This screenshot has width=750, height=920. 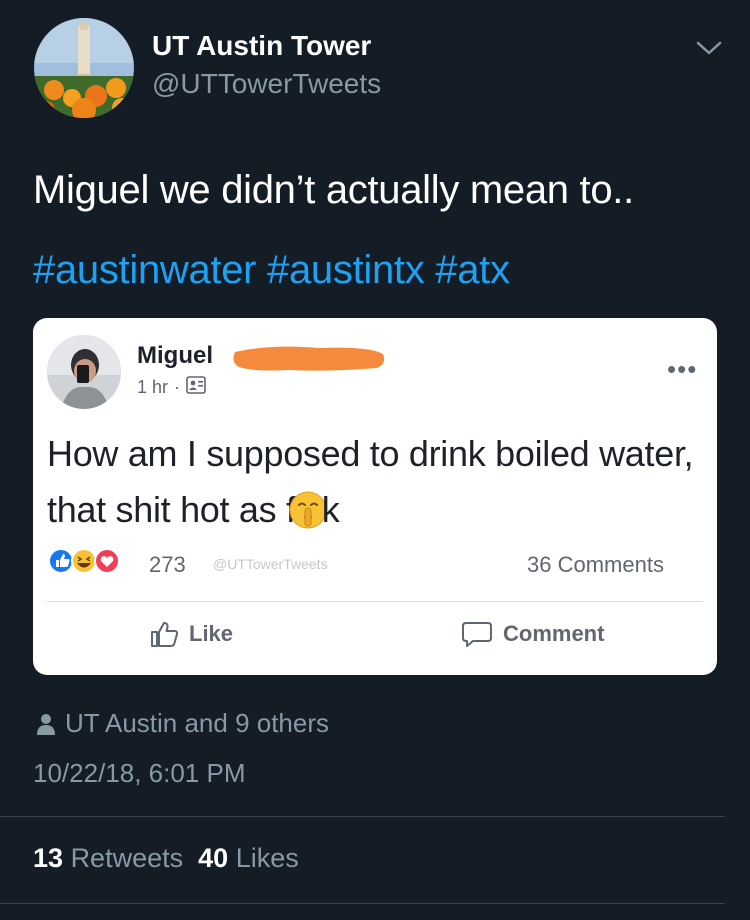 What do you see at coordinates (267, 858) in the screenshot?
I see `likes-label: Likes` at bounding box center [267, 858].